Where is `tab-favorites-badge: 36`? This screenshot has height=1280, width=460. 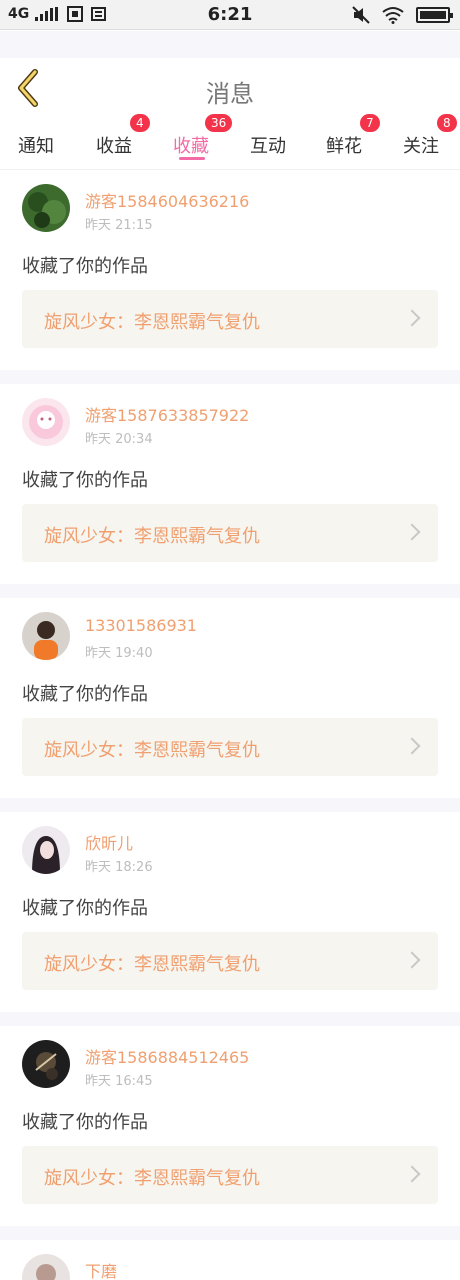
tab-favorites-badge: 36 is located at coordinates (219, 123).